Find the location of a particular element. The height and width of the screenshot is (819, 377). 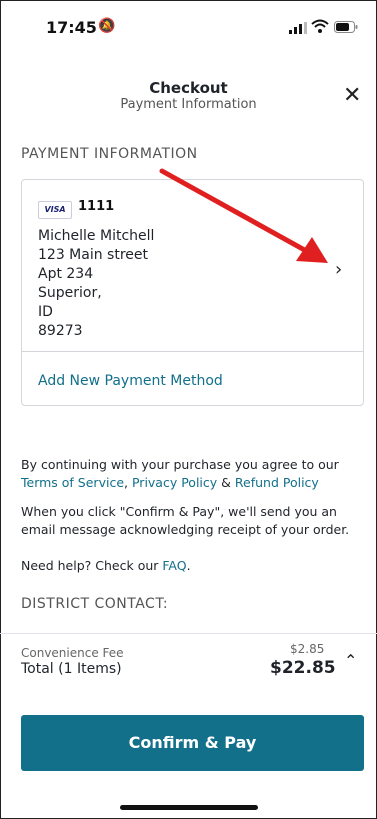

close-icon: ✕ is located at coordinates (352, 95).